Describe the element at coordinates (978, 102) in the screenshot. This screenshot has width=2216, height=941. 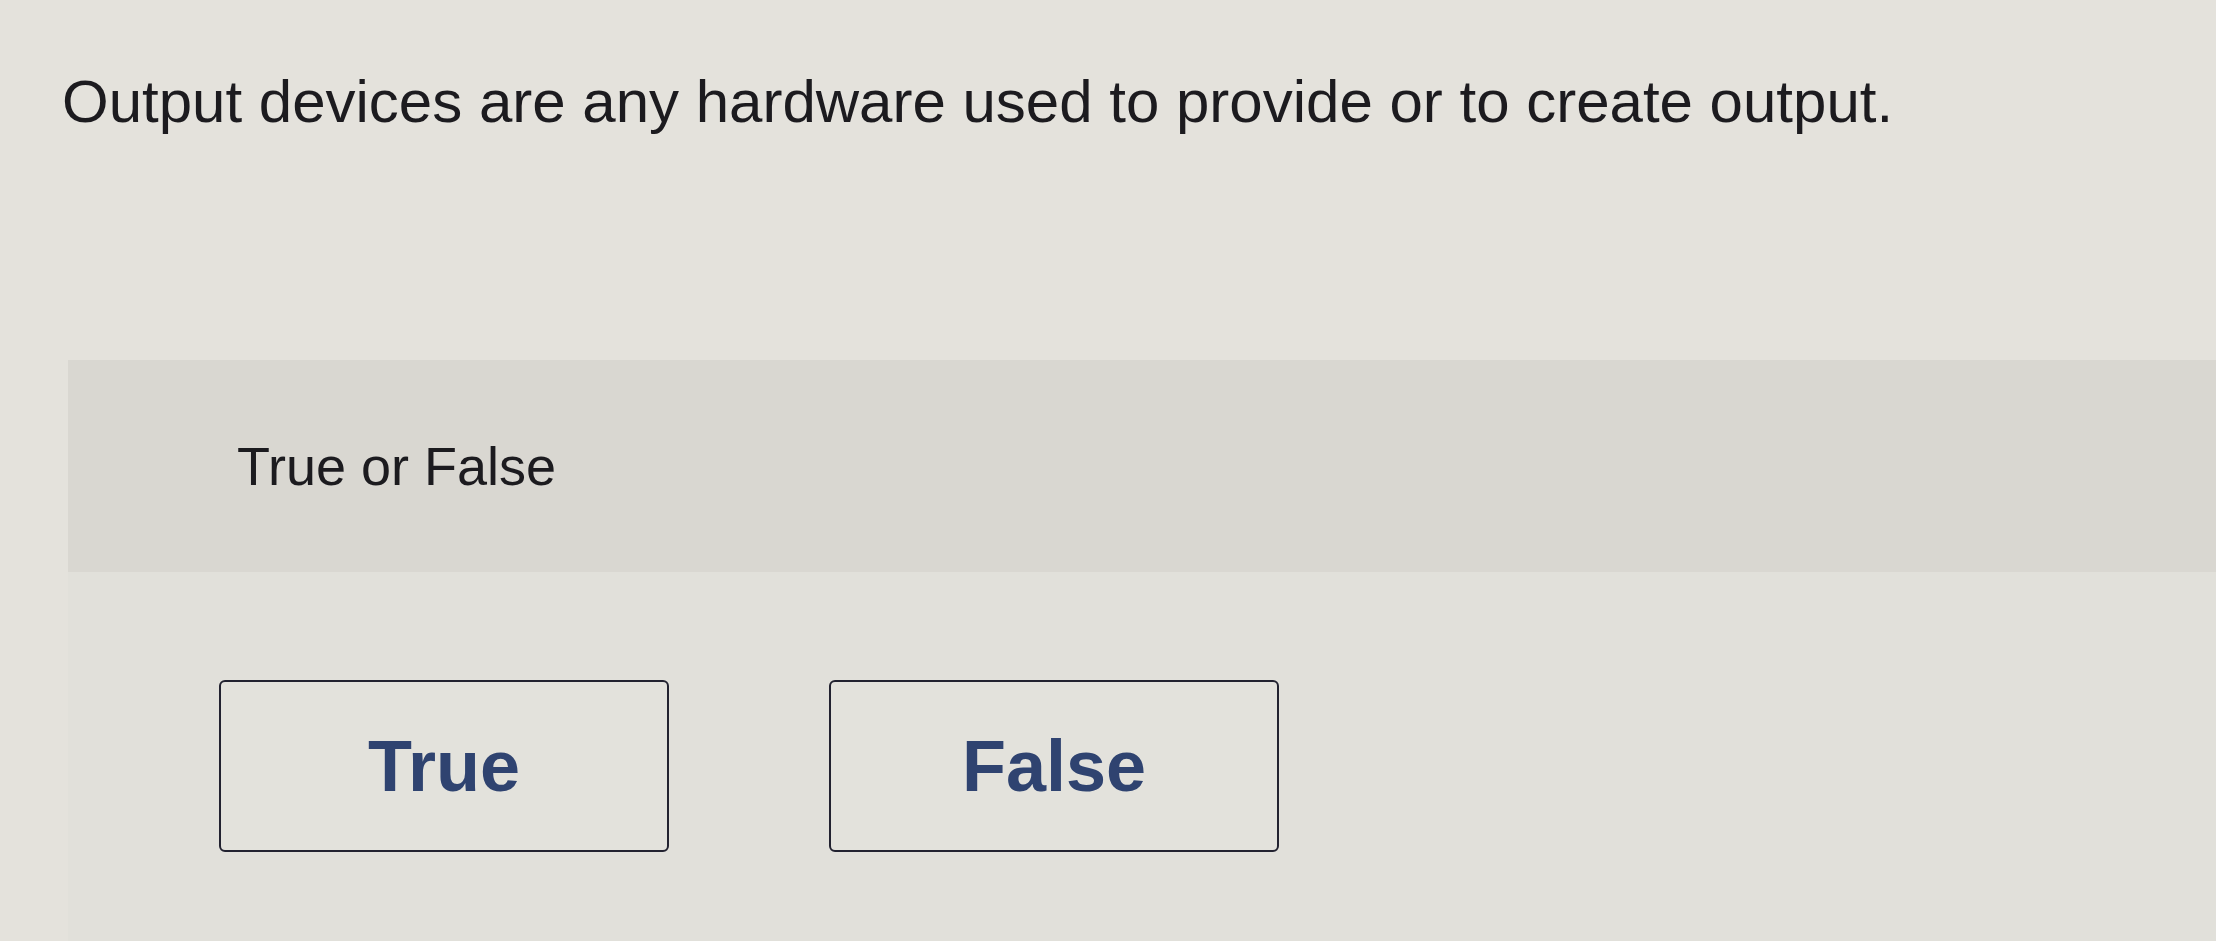
I see `question-text: Output devices are any hardware used to provide or to create output.` at that location.